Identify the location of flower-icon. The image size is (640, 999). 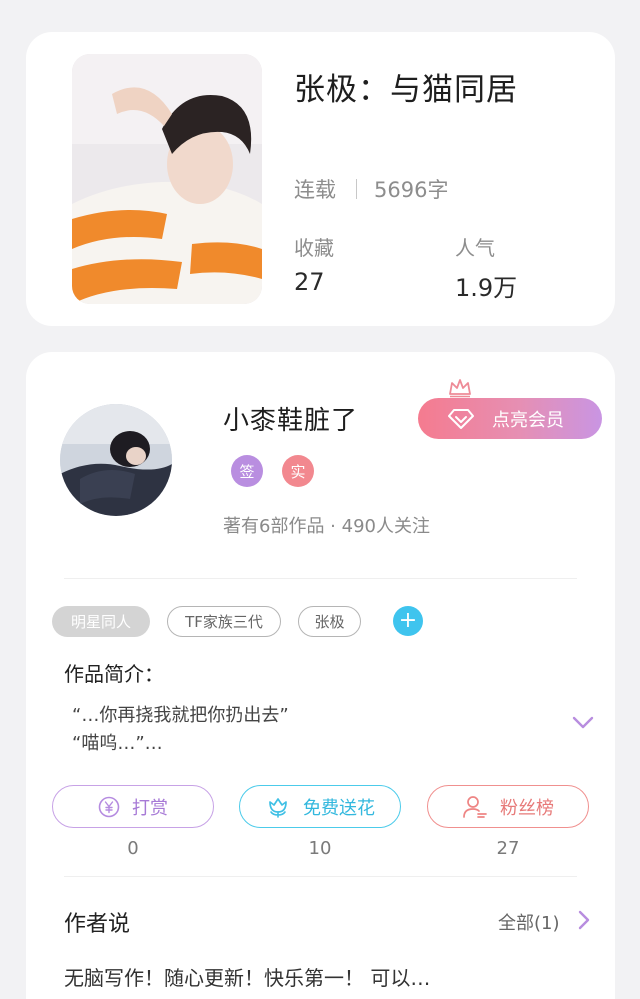
(278, 807).